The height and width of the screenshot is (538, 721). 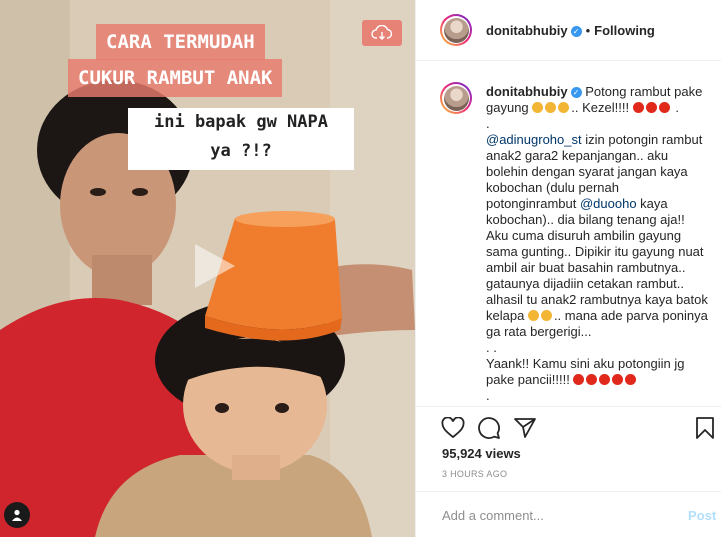 What do you see at coordinates (552, 515) in the screenshot?
I see `comment-input` at bounding box center [552, 515].